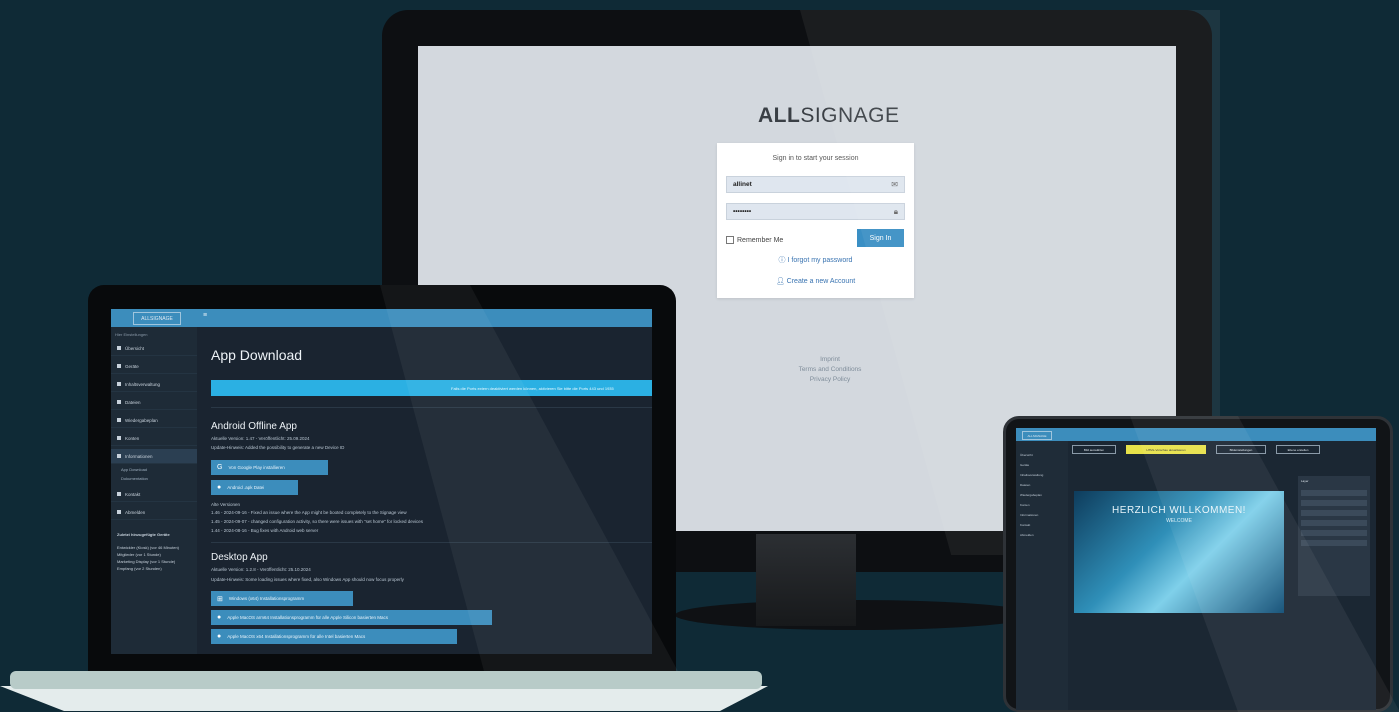  Describe the element at coordinates (154, 348) in the screenshot. I see `sidebar-item-overview: Übersicht` at that location.